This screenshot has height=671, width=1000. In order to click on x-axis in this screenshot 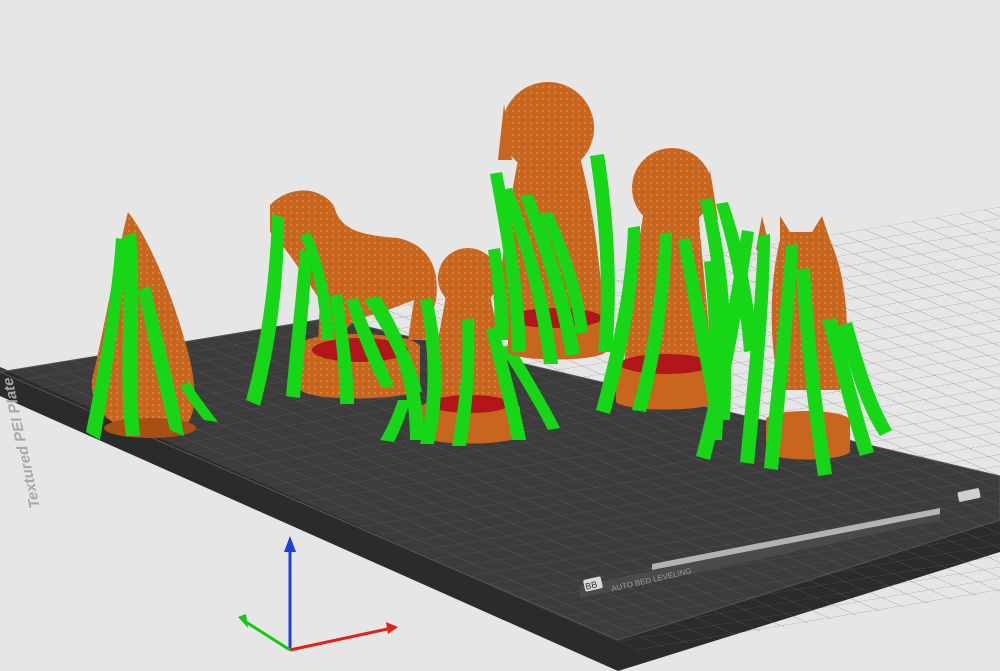, I will do `click(341, 639)`.